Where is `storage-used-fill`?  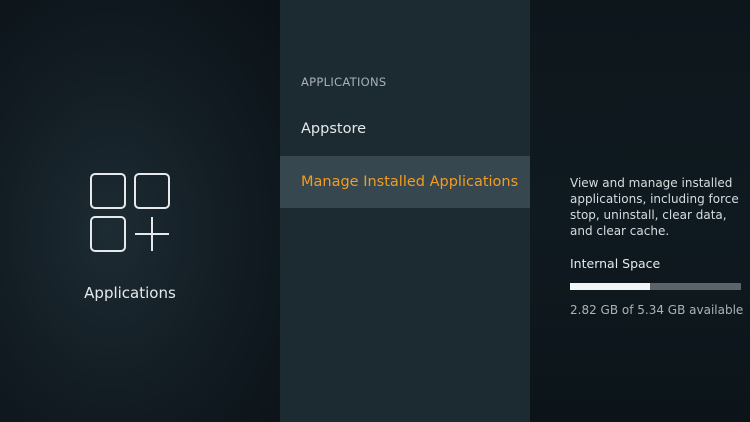
storage-used-fill is located at coordinates (610, 286).